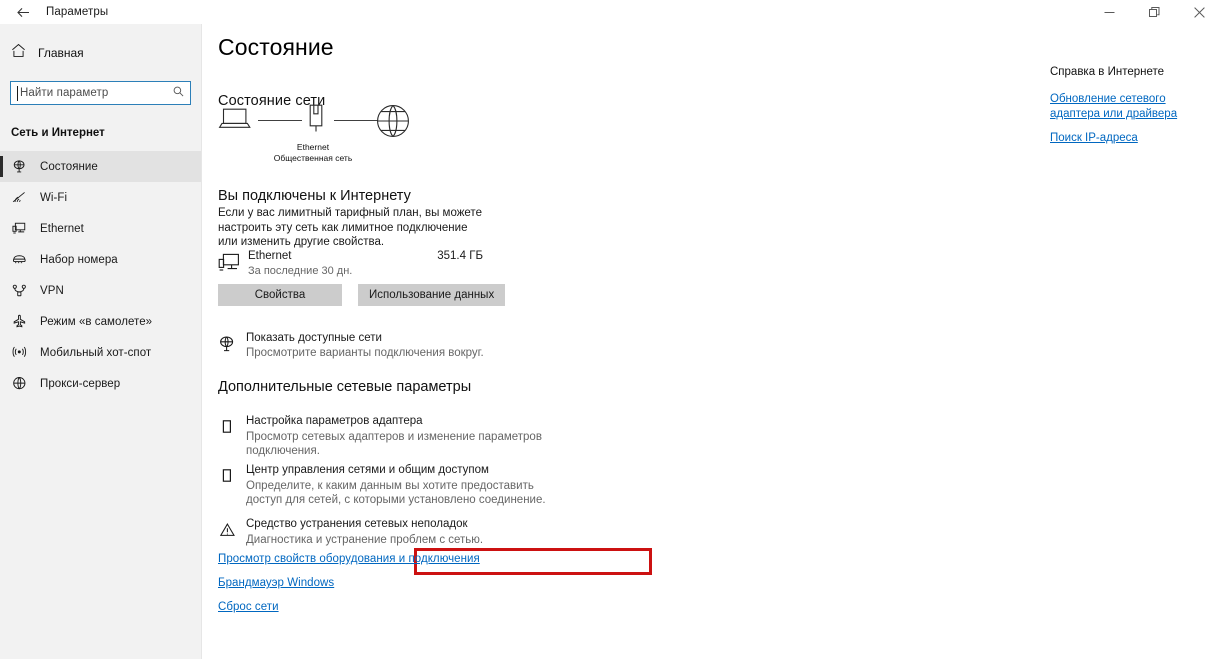 The height and width of the screenshot is (659, 1222). What do you see at coordinates (611, 12) in the screenshot?
I see `title-bar: Параметры` at bounding box center [611, 12].